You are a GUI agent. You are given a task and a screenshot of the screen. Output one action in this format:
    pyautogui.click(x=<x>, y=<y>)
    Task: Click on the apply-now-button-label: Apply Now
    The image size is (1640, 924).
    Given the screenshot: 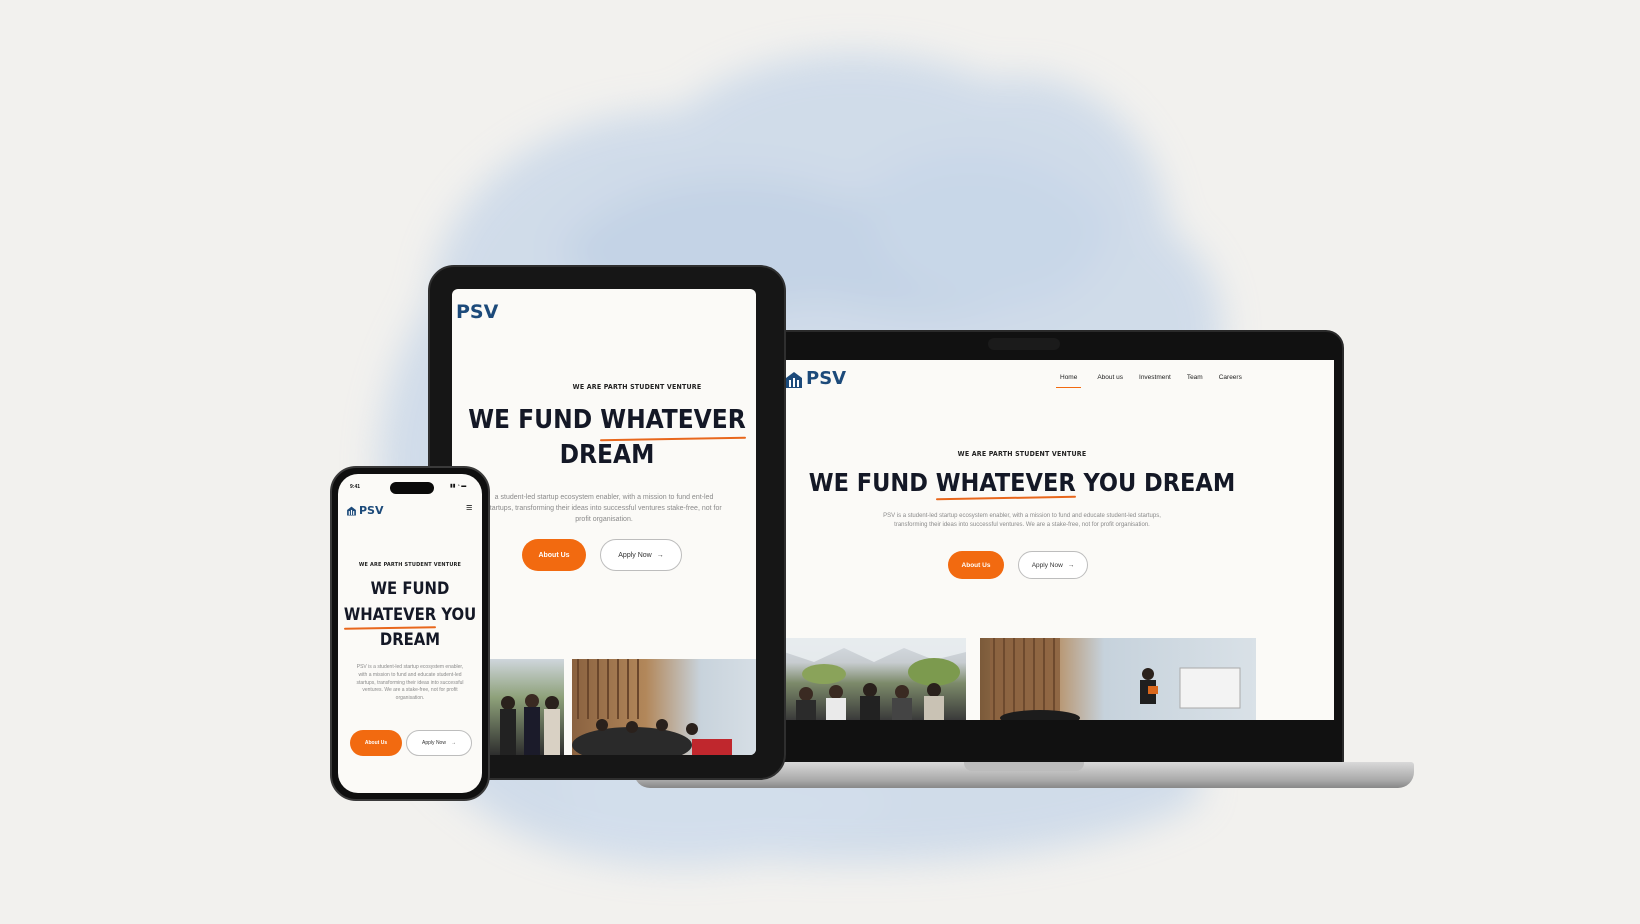 What is the action you would take?
    pyautogui.click(x=1047, y=565)
    